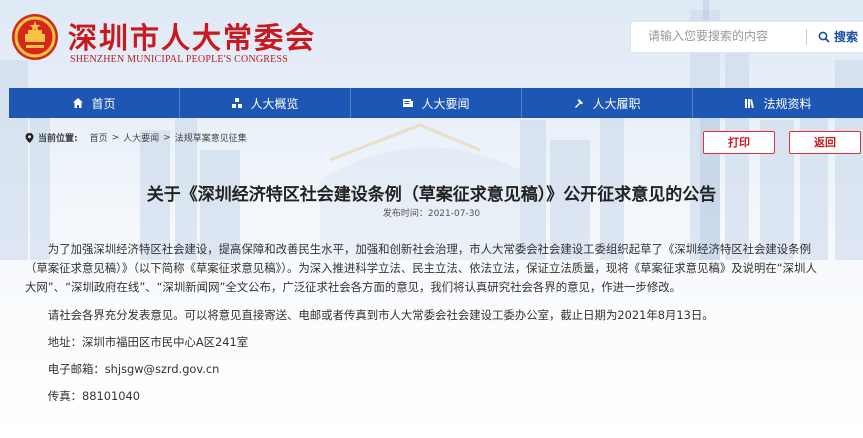 This screenshot has width=863, height=438. I want to click on main-nav: 首页 人大概览 人大要闻 人大履职 法规资料, so click(436, 103).